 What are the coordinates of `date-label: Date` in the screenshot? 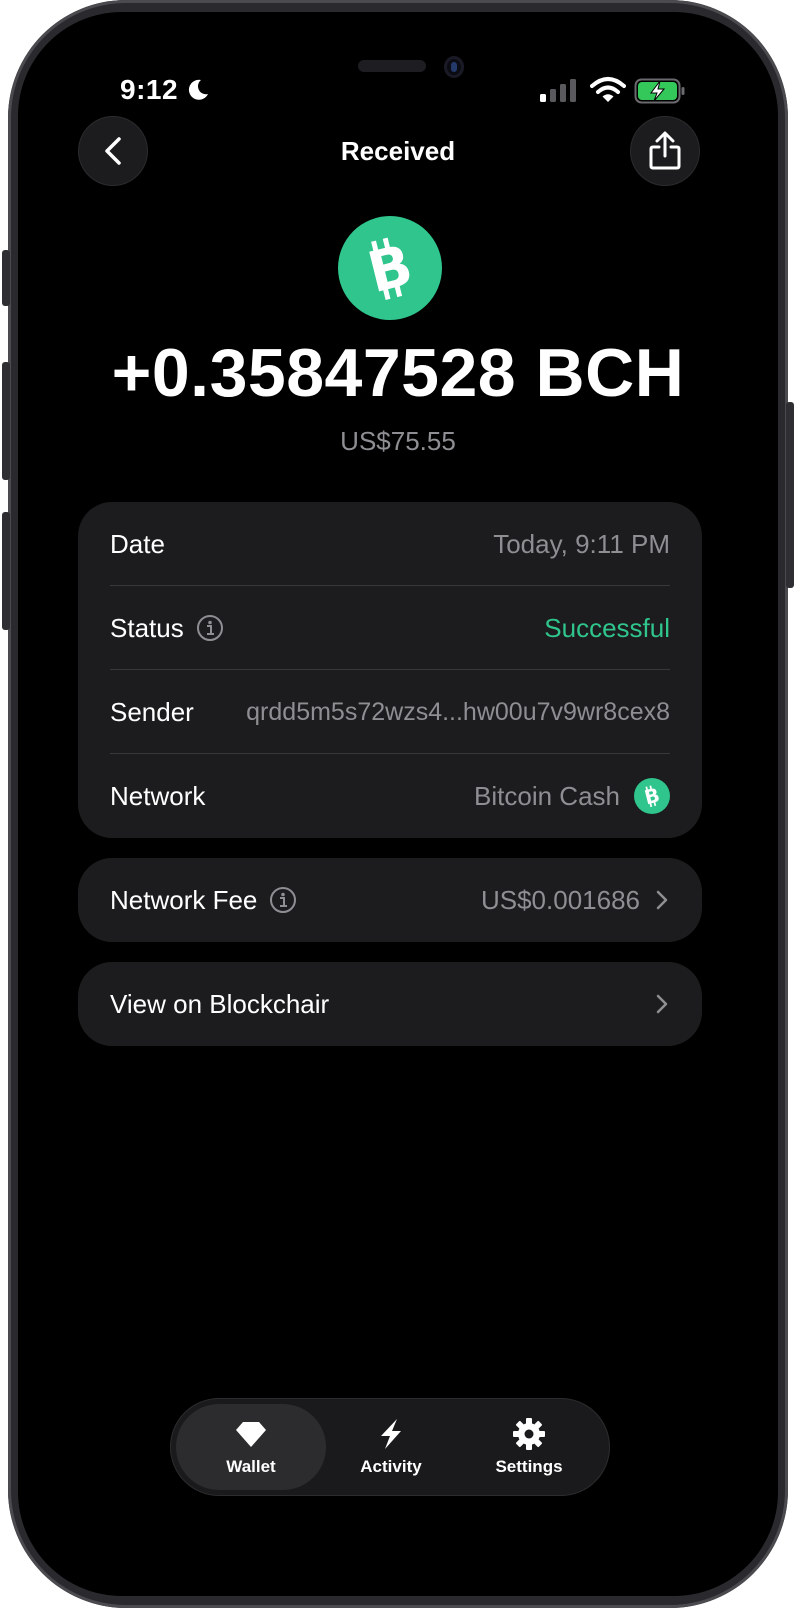 It's located at (137, 543).